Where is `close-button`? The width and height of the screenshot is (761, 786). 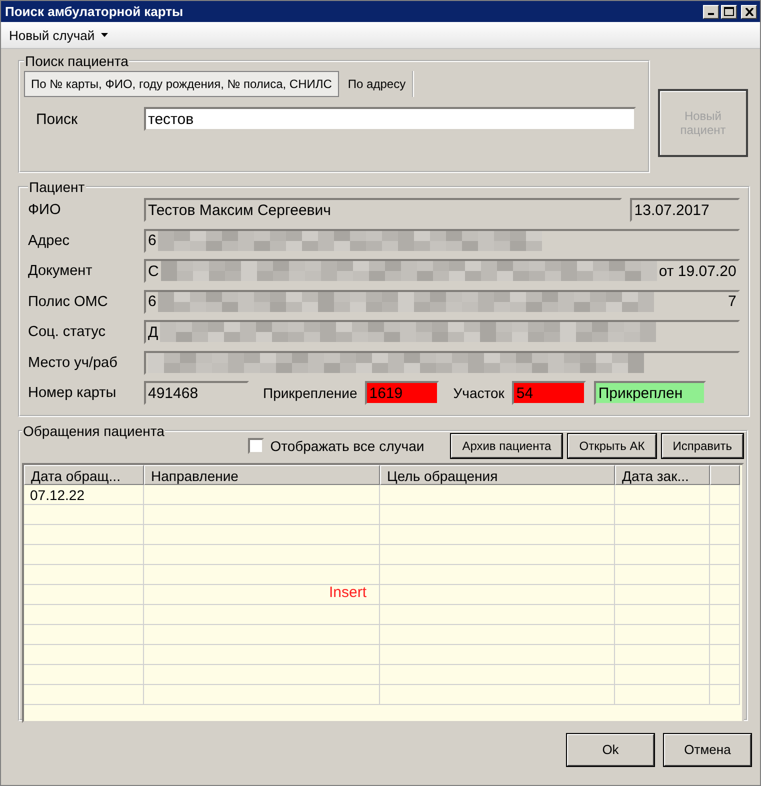 close-button is located at coordinates (749, 11).